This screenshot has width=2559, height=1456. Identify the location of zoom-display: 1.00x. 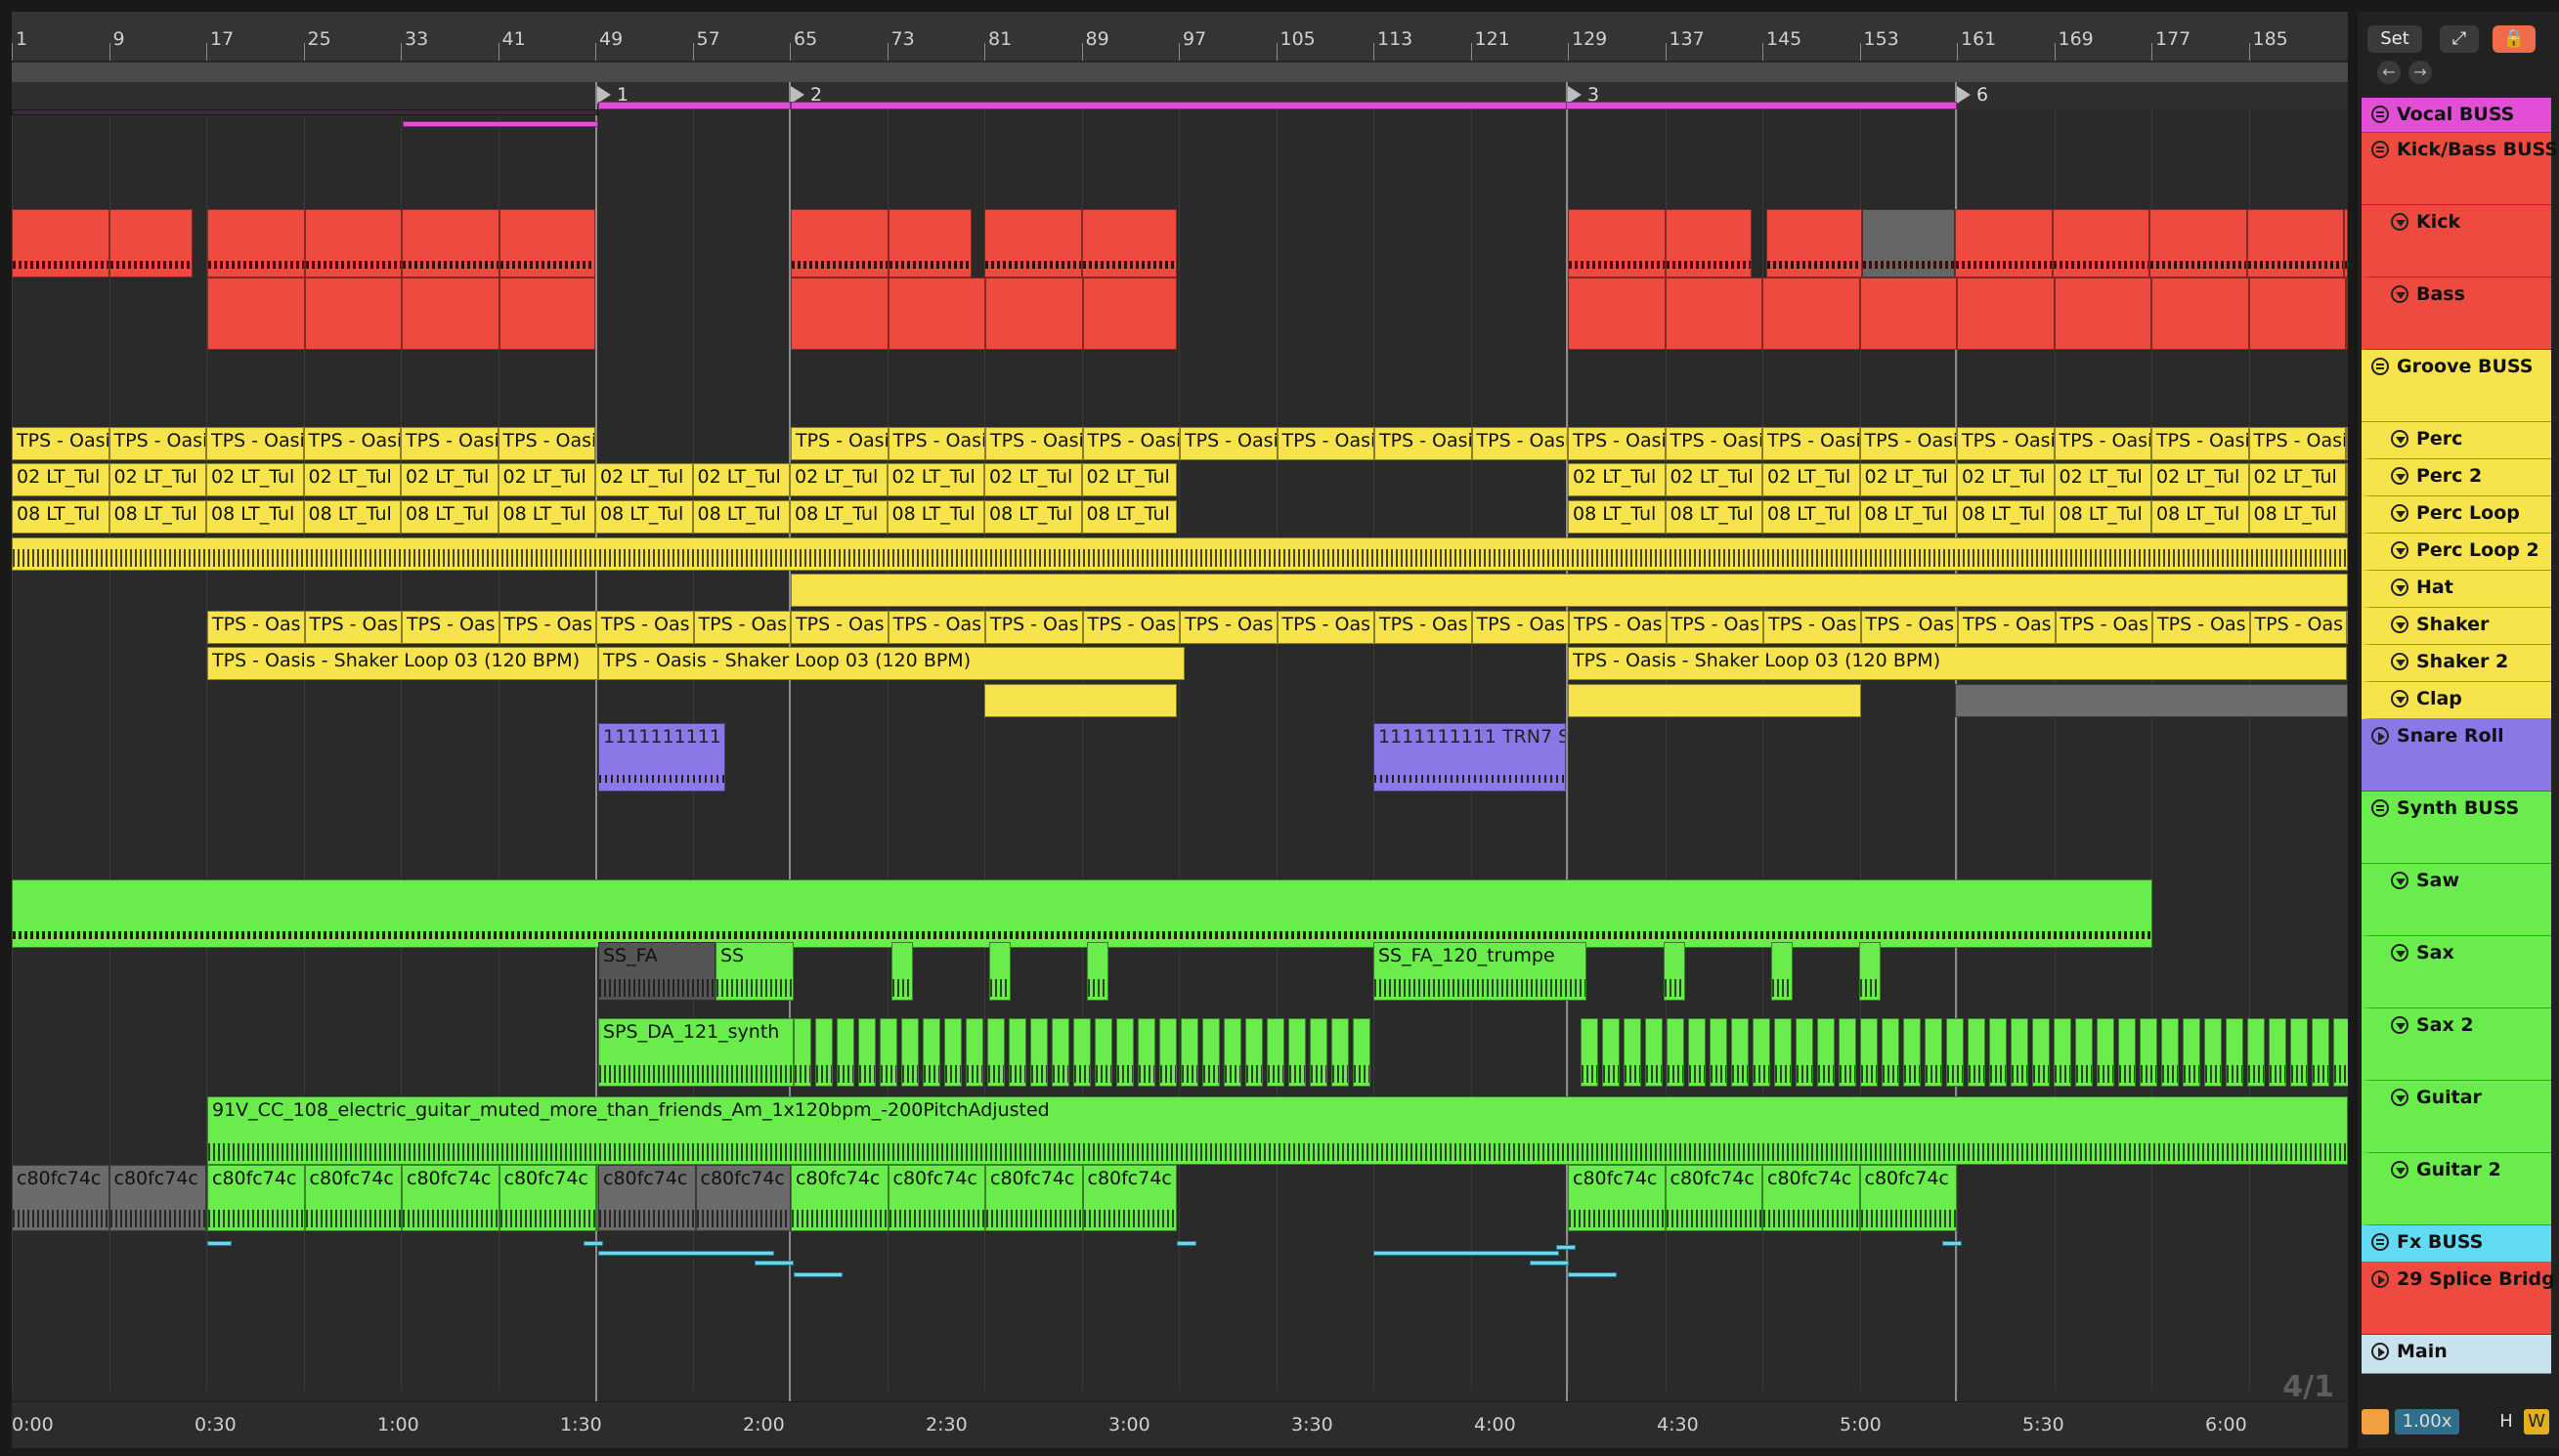
(2427, 1422).